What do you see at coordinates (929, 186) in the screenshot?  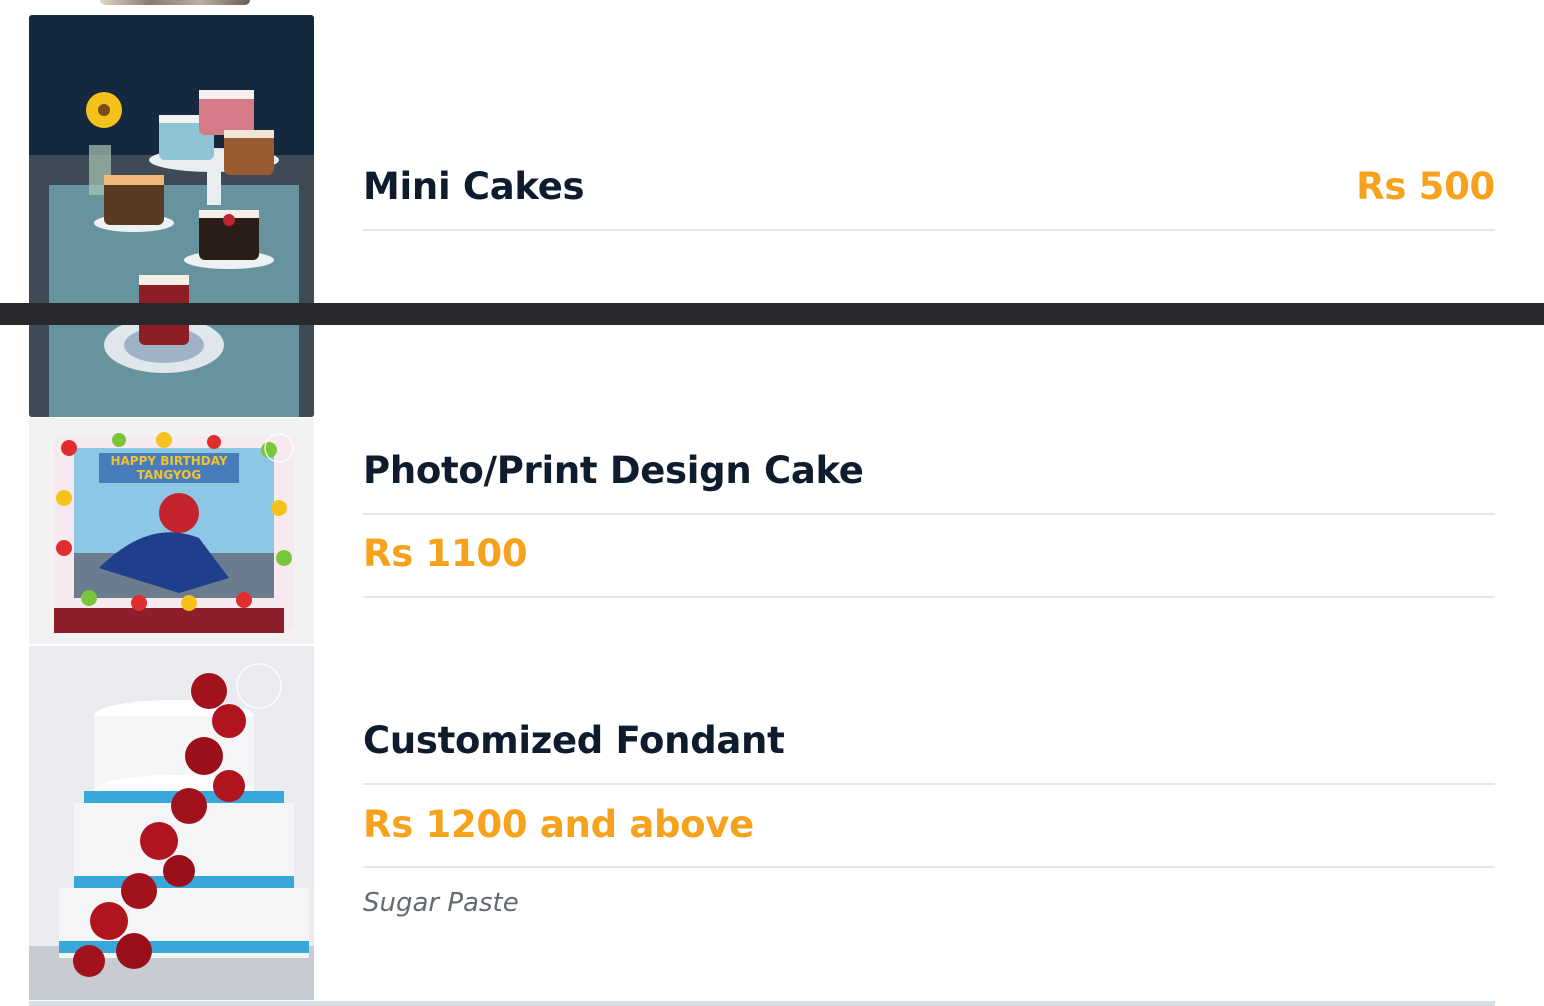 I see `mini-cakes-row: Mini Cakes Rs 500` at bounding box center [929, 186].